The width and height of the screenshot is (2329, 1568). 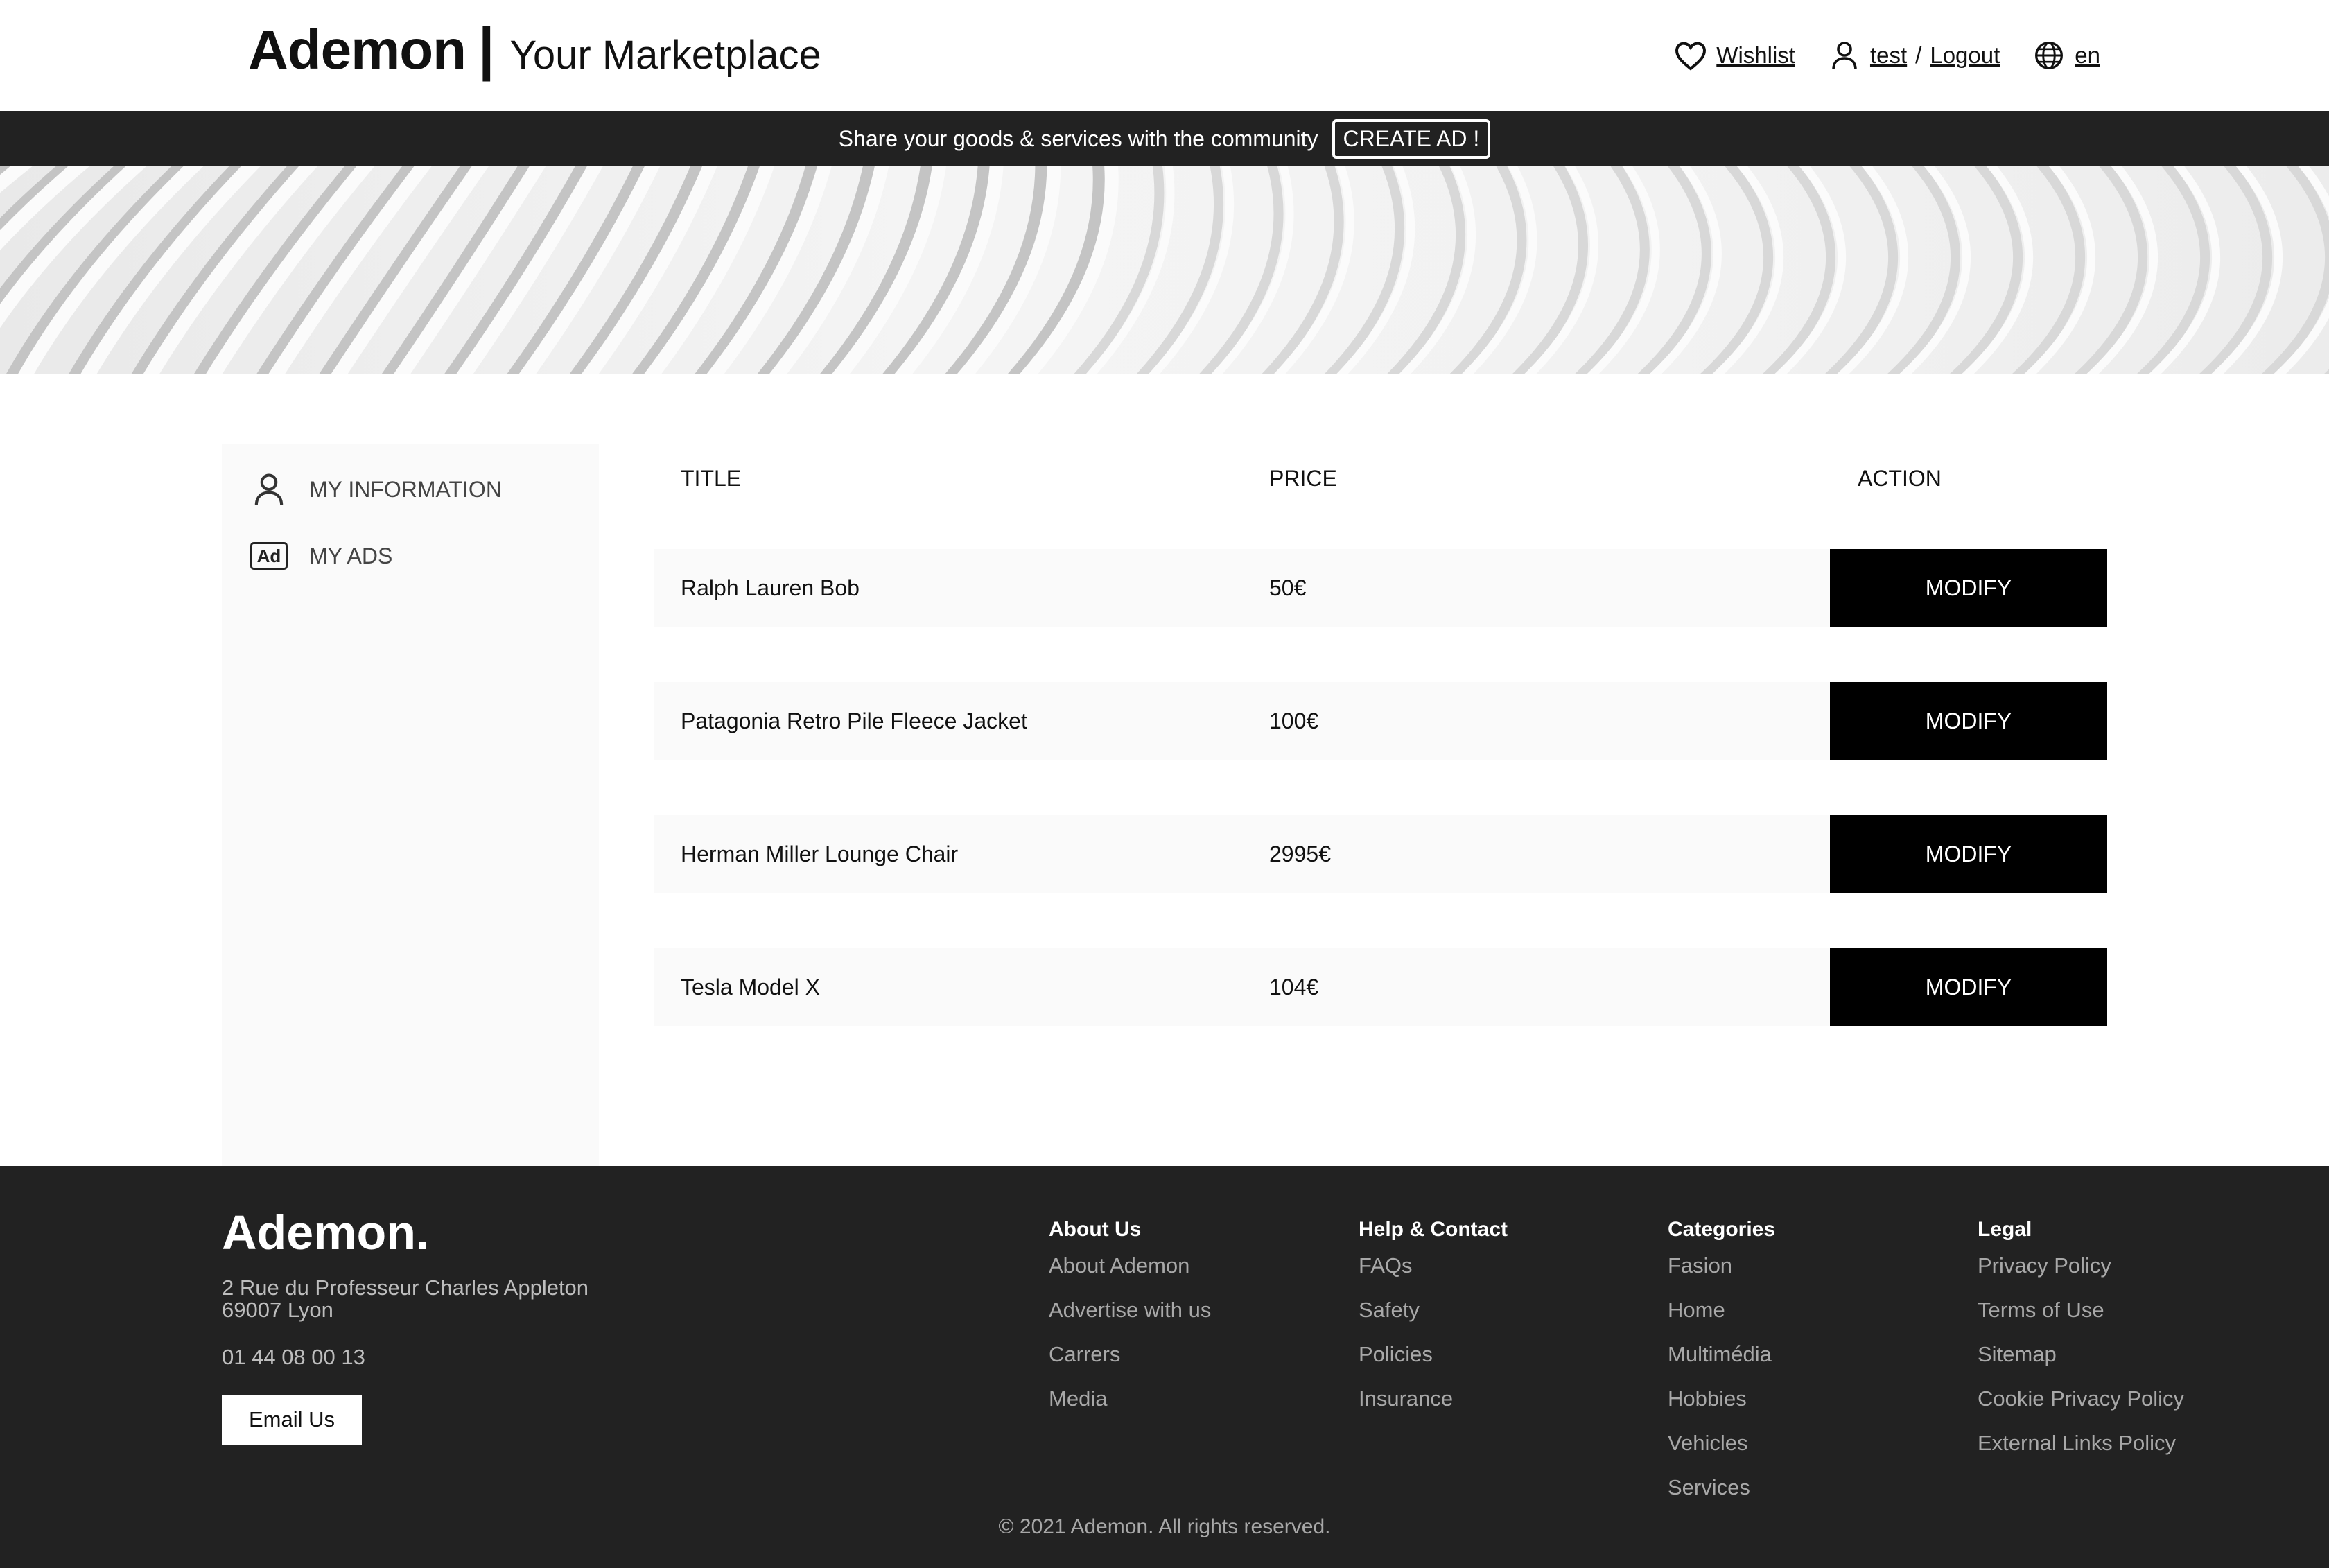 I want to click on brand-name: Ademon, so click(x=357, y=49).